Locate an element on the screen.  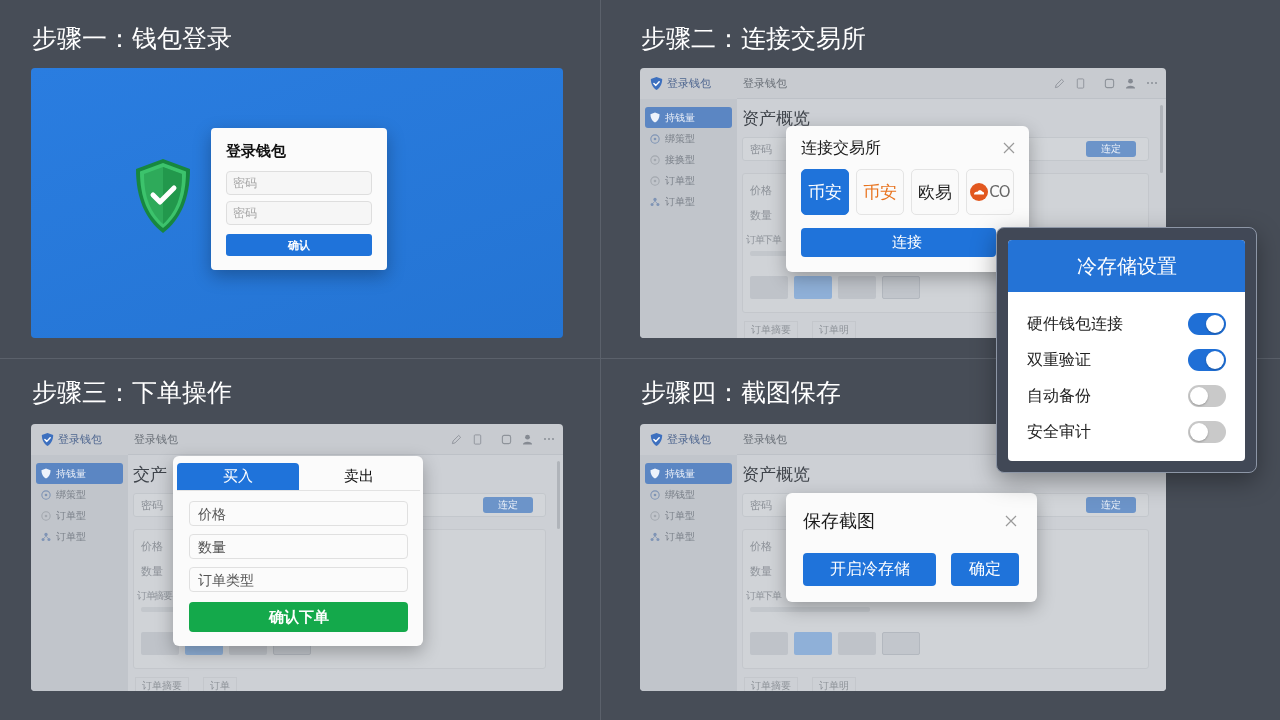
input-field: 价格 is located at coordinates (298, 513).